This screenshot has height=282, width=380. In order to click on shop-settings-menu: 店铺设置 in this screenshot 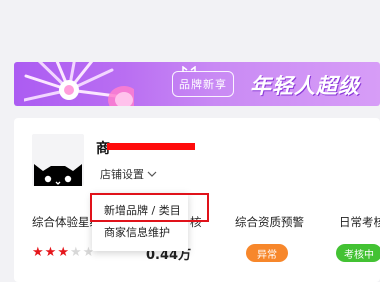, I will do `click(128, 174)`.